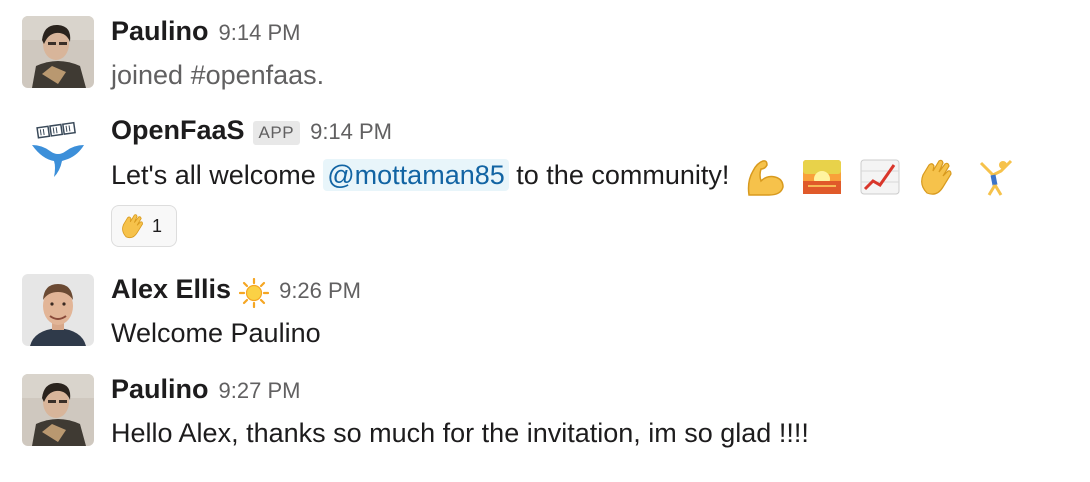  What do you see at coordinates (995, 177) in the screenshot?
I see `person-cartwheeling-icon` at bounding box center [995, 177].